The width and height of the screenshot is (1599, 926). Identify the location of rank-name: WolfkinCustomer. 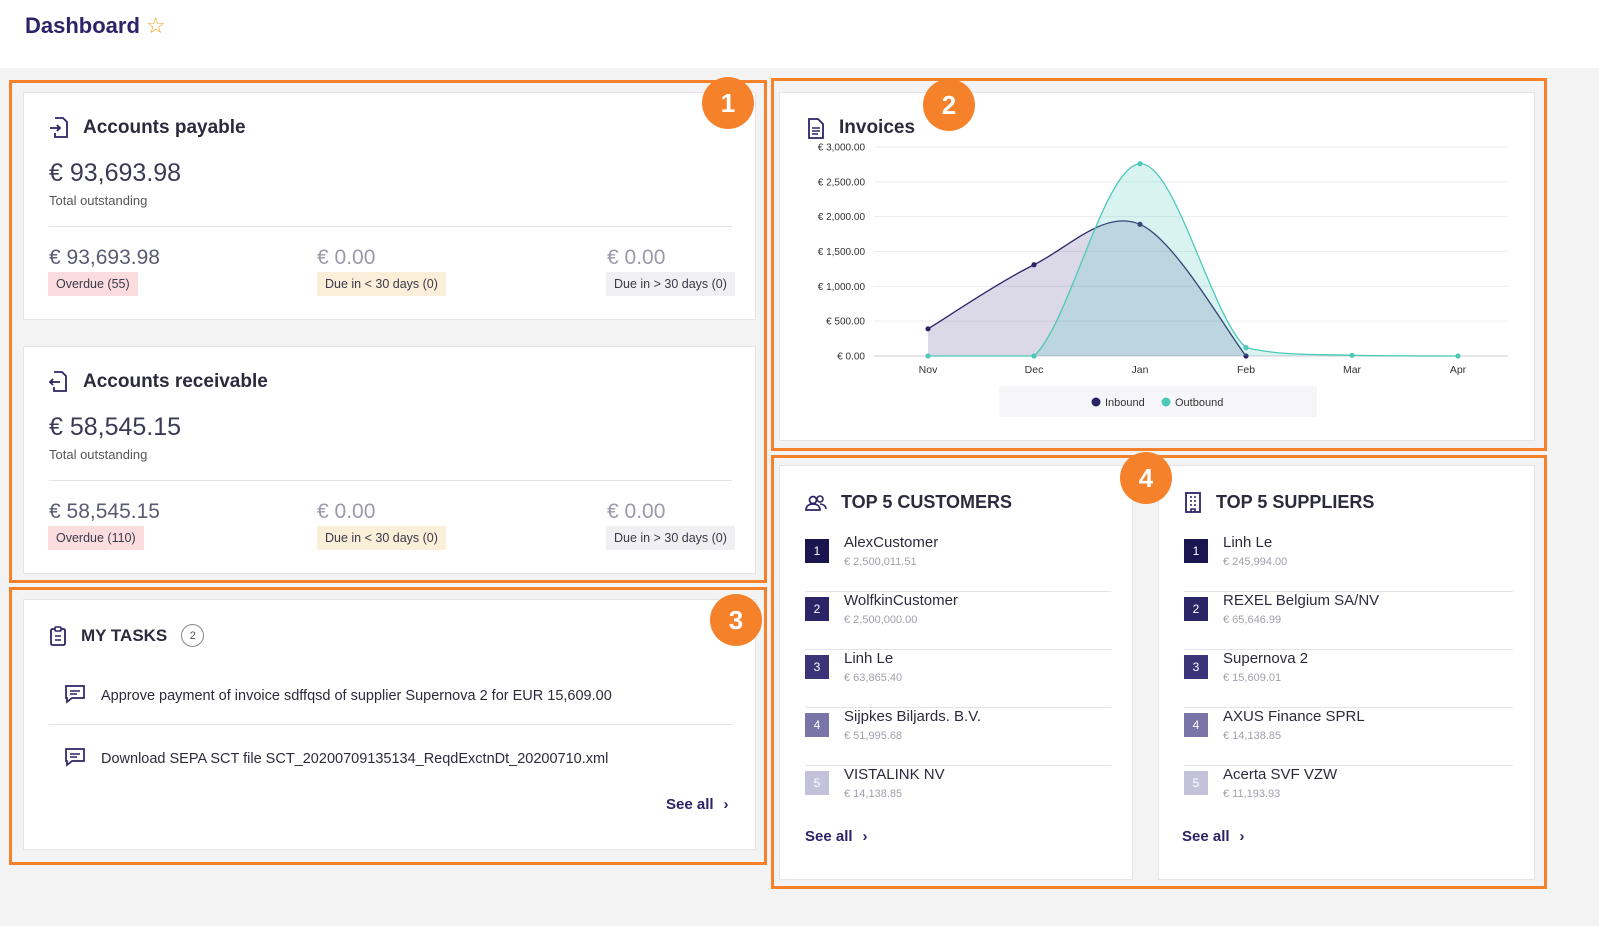
(901, 600).